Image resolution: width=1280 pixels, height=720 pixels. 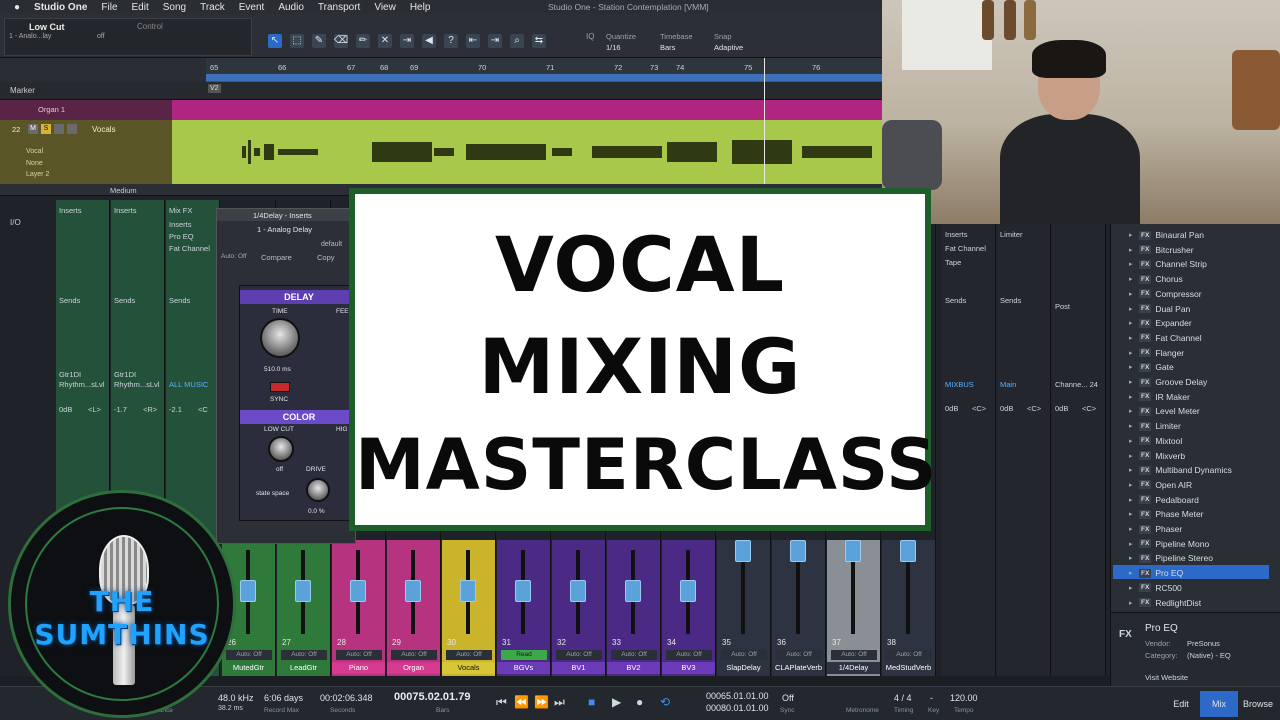 What do you see at coordinates (1062, 306) in the screenshot?
I see `post-label: Post` at bounding box center [1062, 306].